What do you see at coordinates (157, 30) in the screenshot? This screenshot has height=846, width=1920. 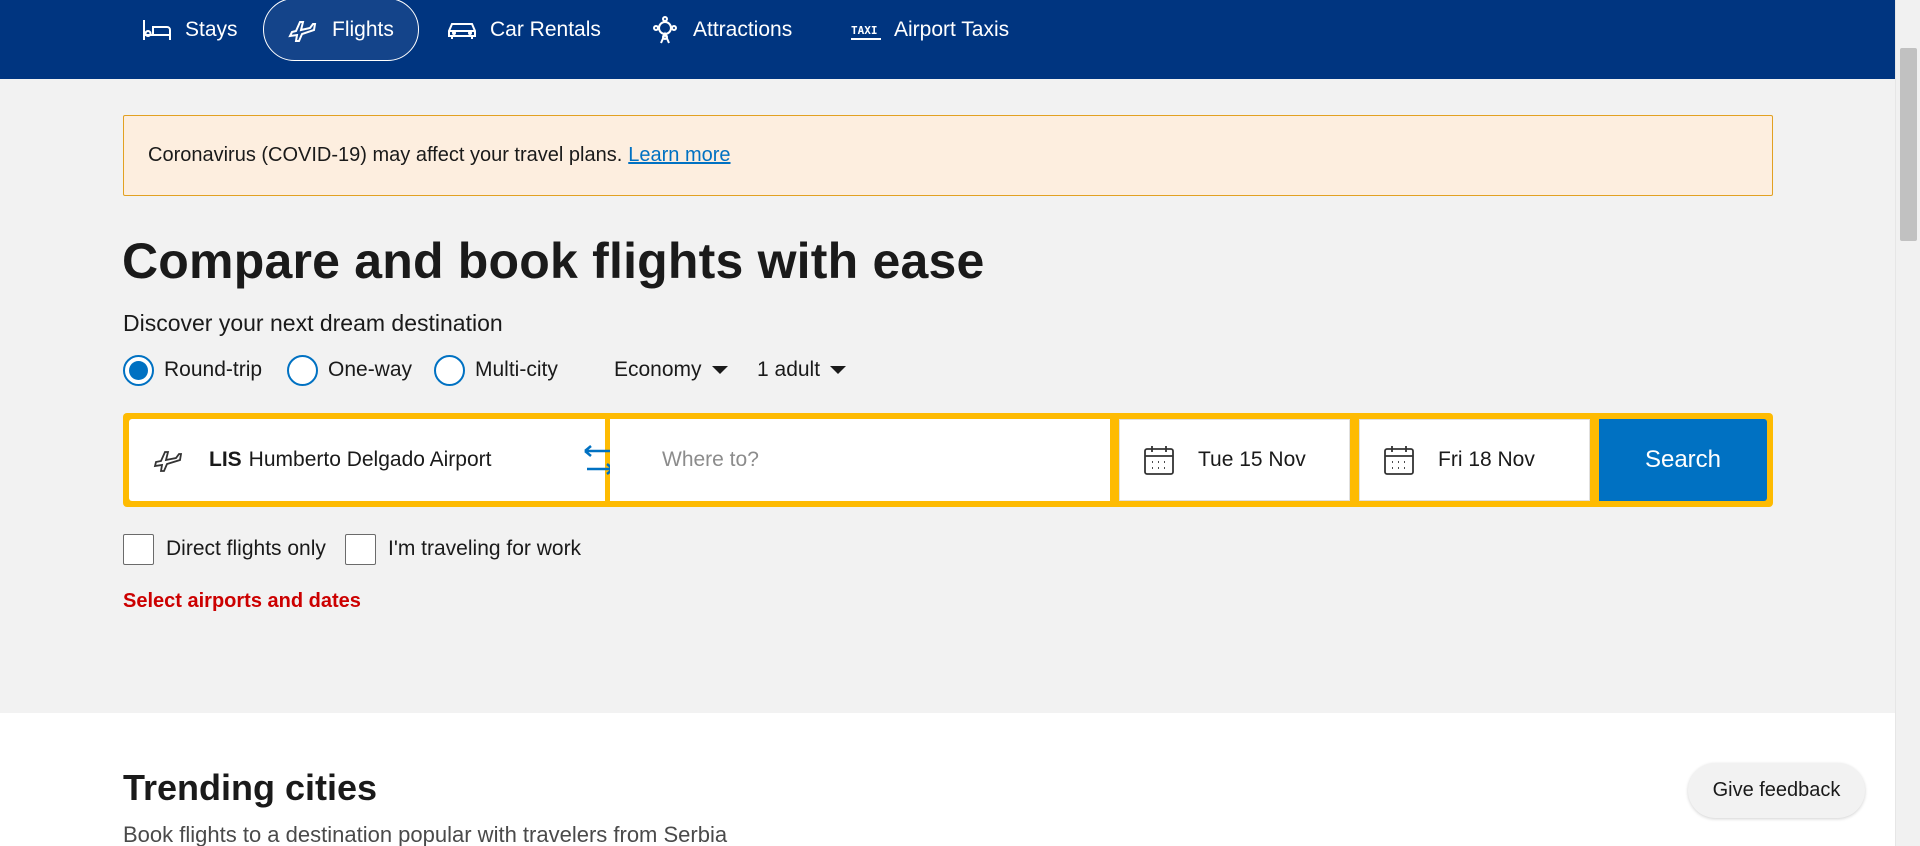 I see `bed-icon` at bounding box center [157, 30].